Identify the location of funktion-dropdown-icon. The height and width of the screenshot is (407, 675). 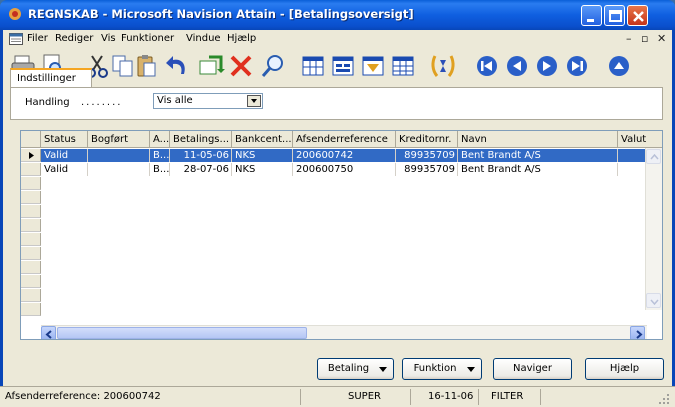
(471, 369).